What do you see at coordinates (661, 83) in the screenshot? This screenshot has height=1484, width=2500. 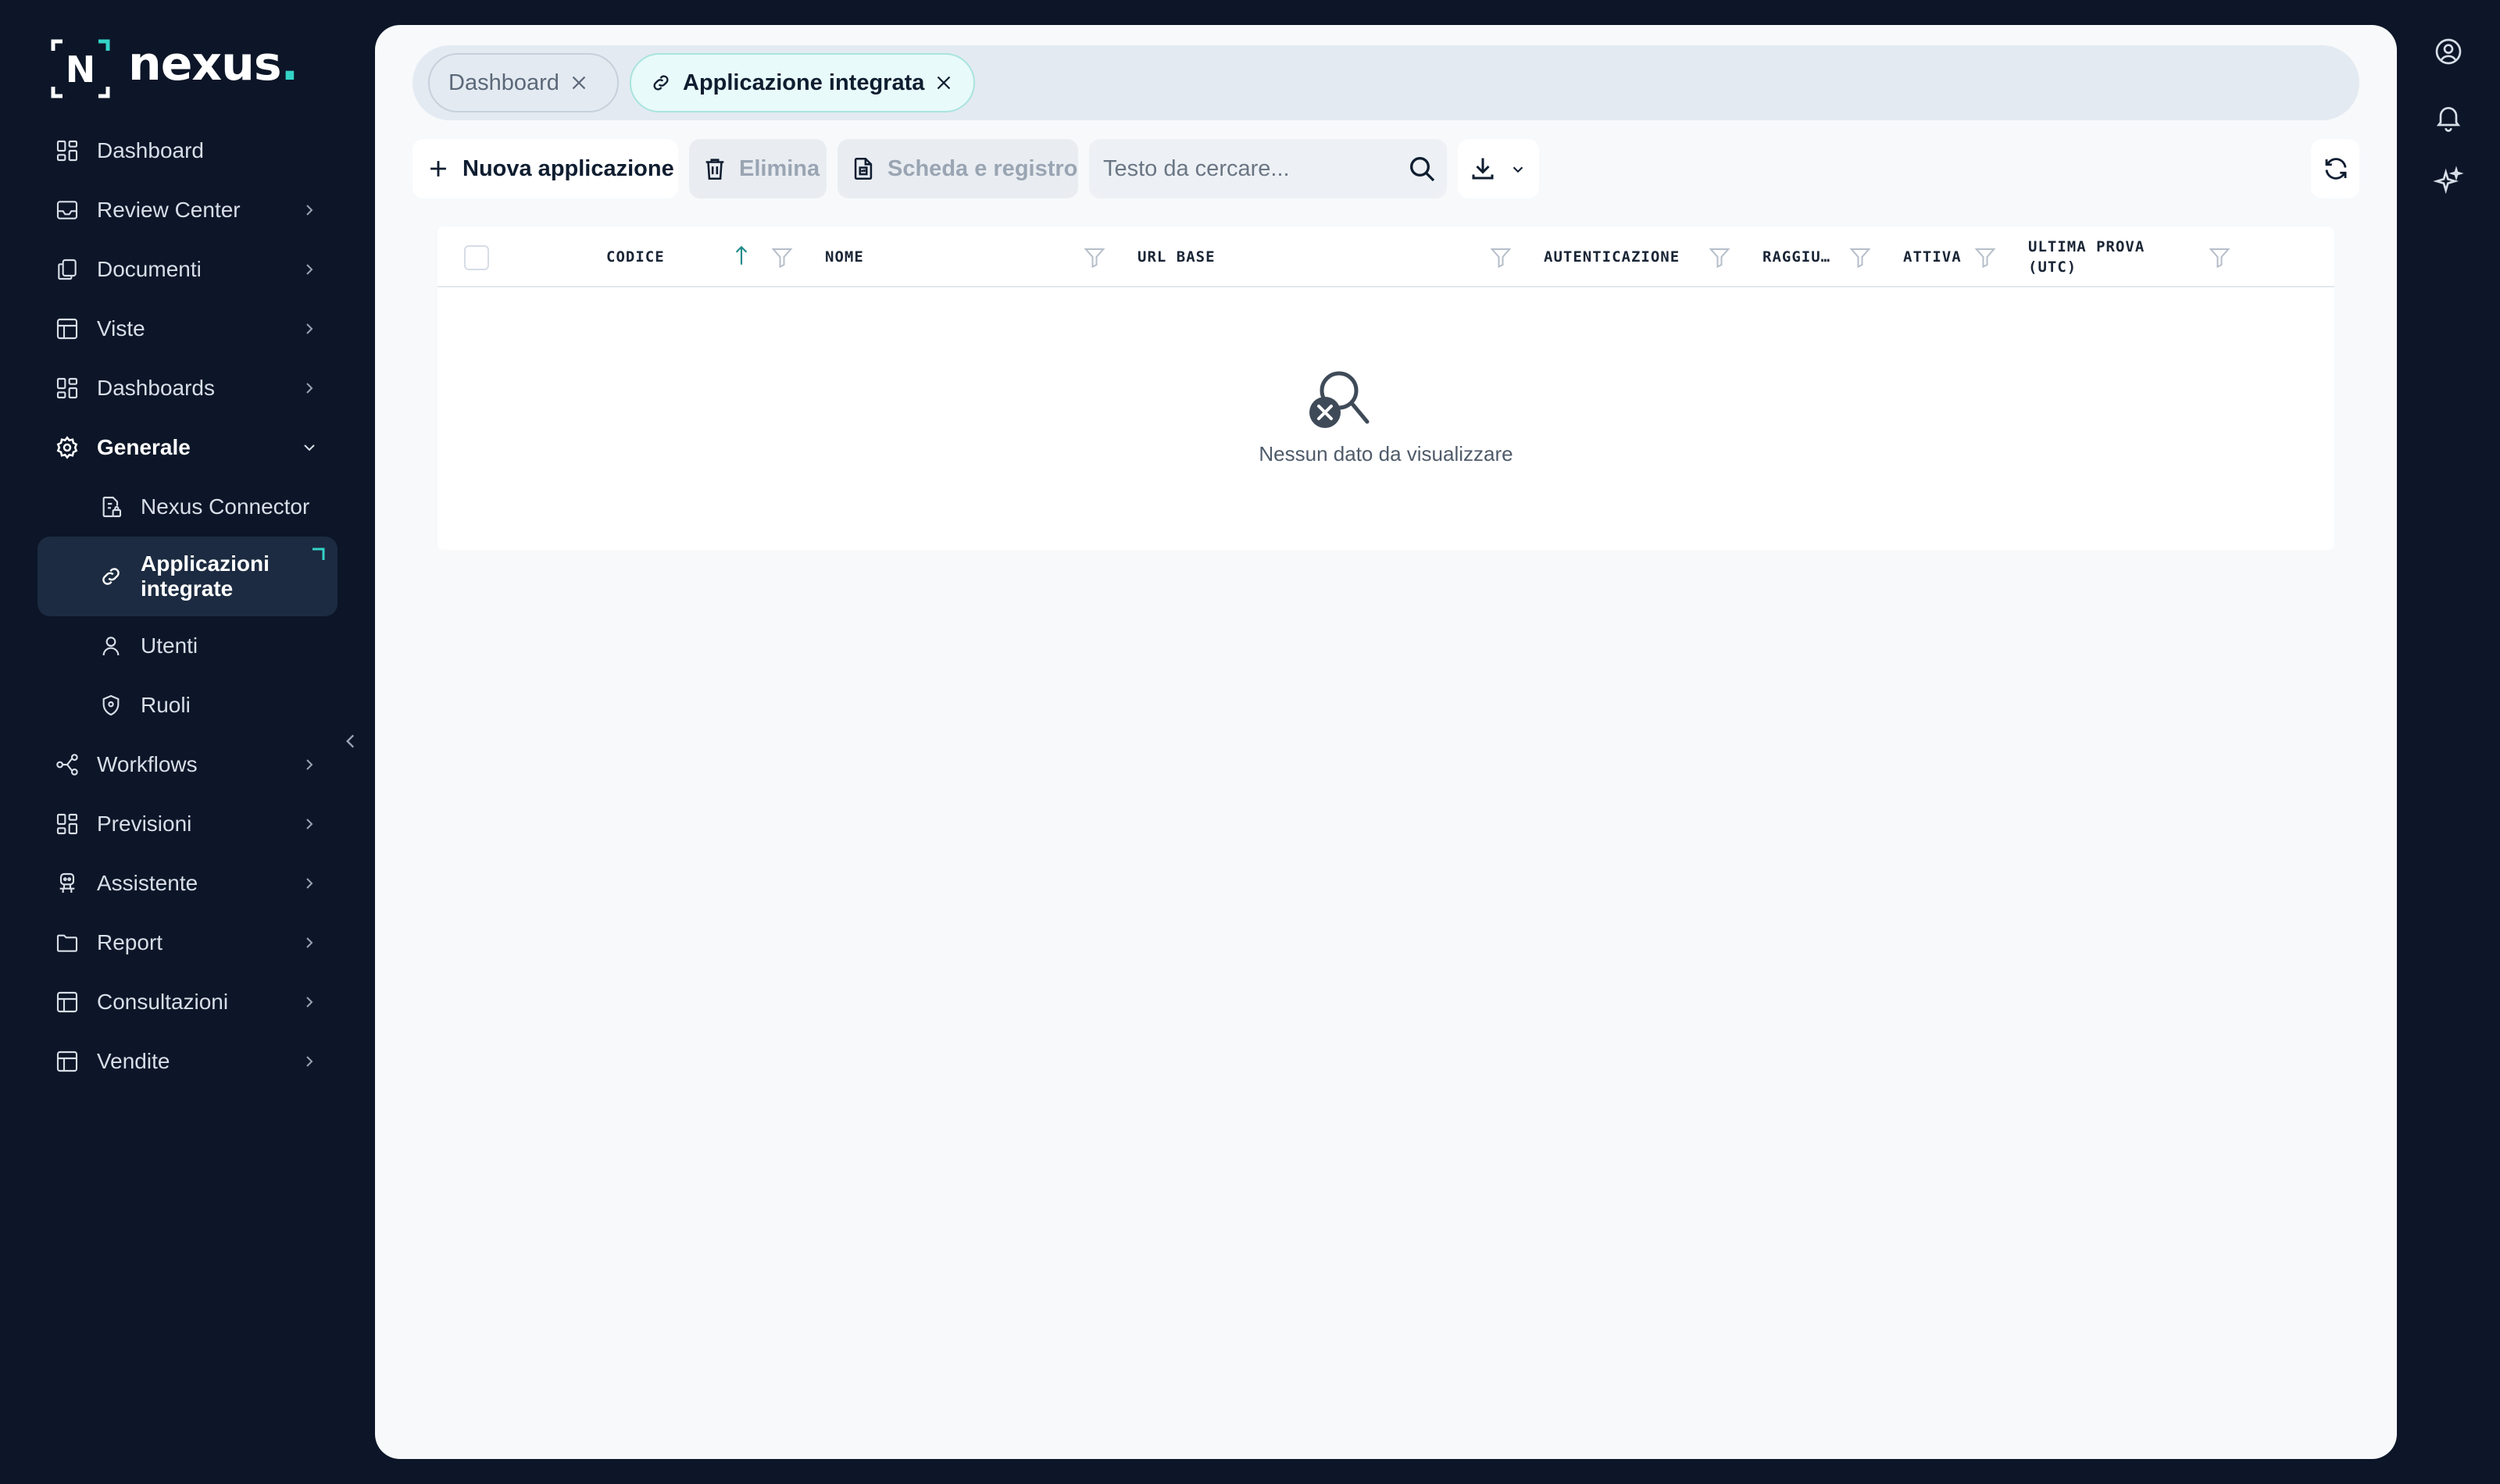 I see `link-icon` at bounding box center [661, 83].